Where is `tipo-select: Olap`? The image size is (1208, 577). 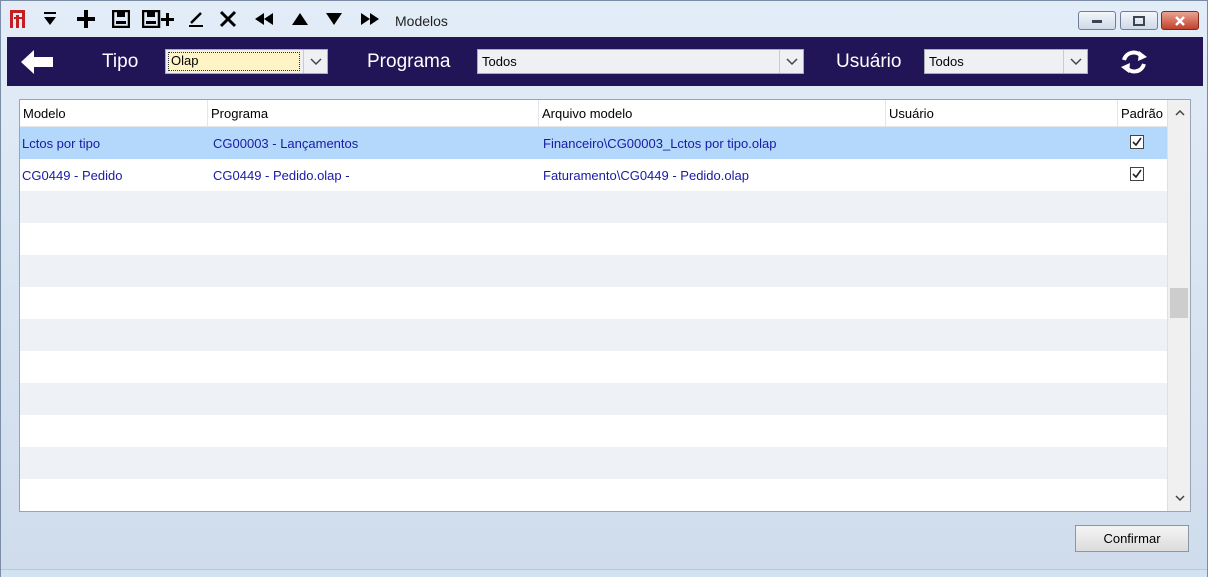 tipo-select: Olap is located at coordinates (246, 61).